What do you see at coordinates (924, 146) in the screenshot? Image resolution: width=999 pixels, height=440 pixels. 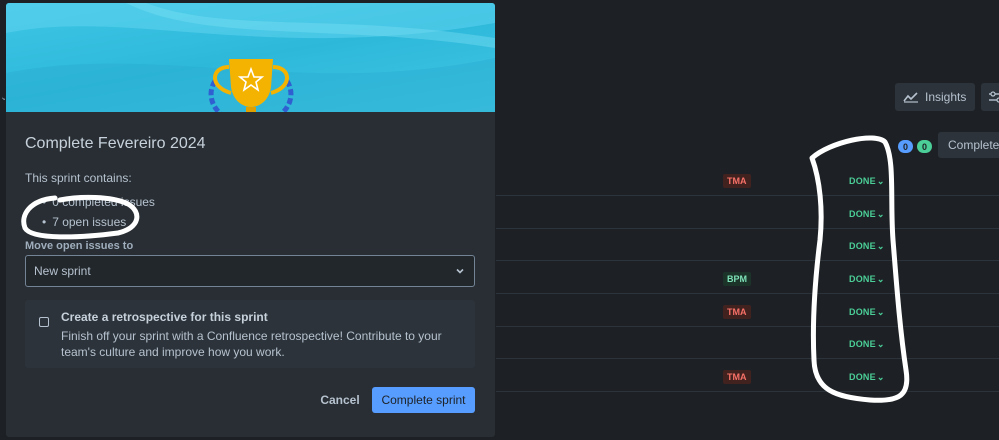 I see `done-count-badge: 0` at bounding box center [924, 146].